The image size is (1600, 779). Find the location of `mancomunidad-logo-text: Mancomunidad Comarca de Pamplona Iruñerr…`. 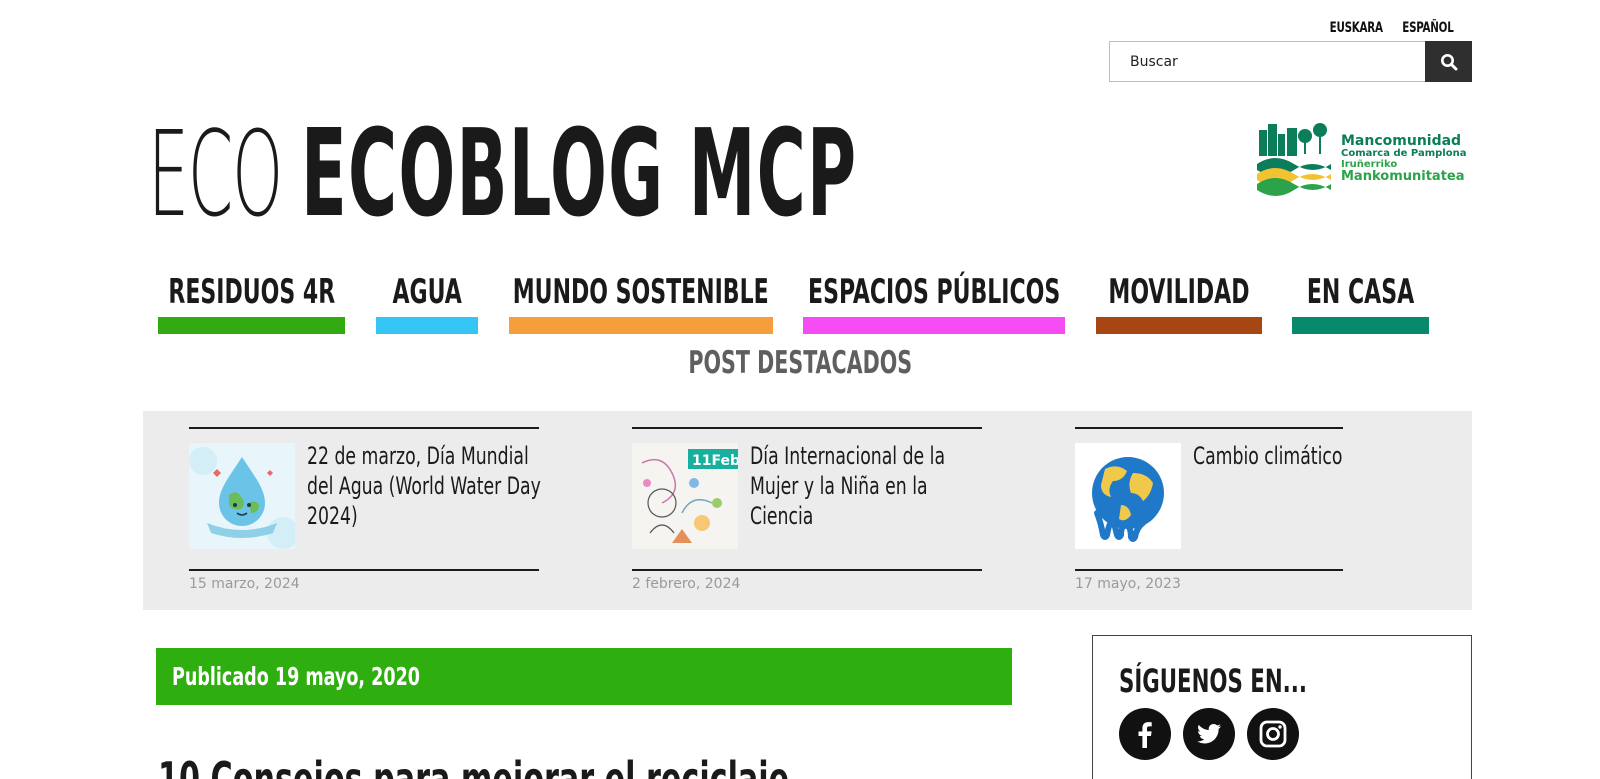

mancomunidad-logo-text: Mancomunidad Comarca de Pamplona Iruñerr… is located at coordinates (1403, 158).